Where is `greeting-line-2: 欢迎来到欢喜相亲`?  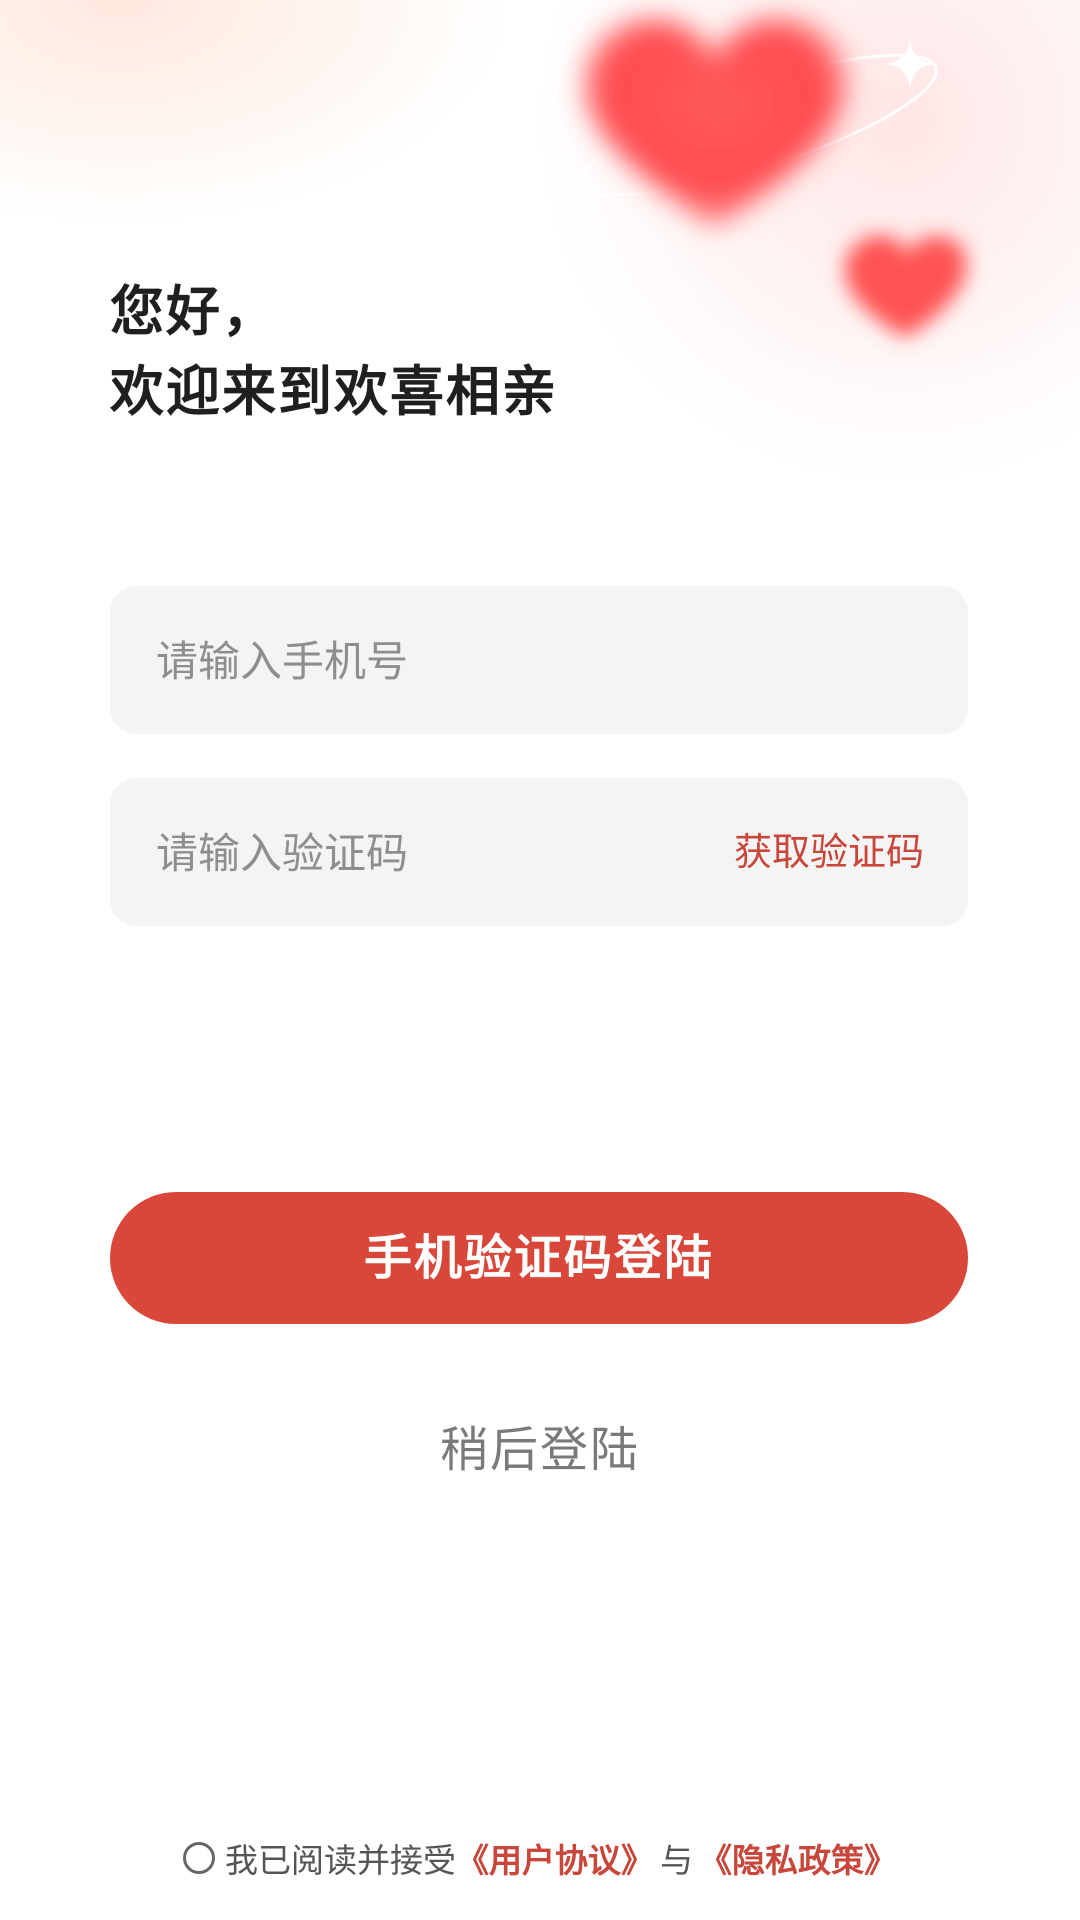 greeting-line-2: 欢迎来到欢喜相亲 is located at coordinates (334, 391).